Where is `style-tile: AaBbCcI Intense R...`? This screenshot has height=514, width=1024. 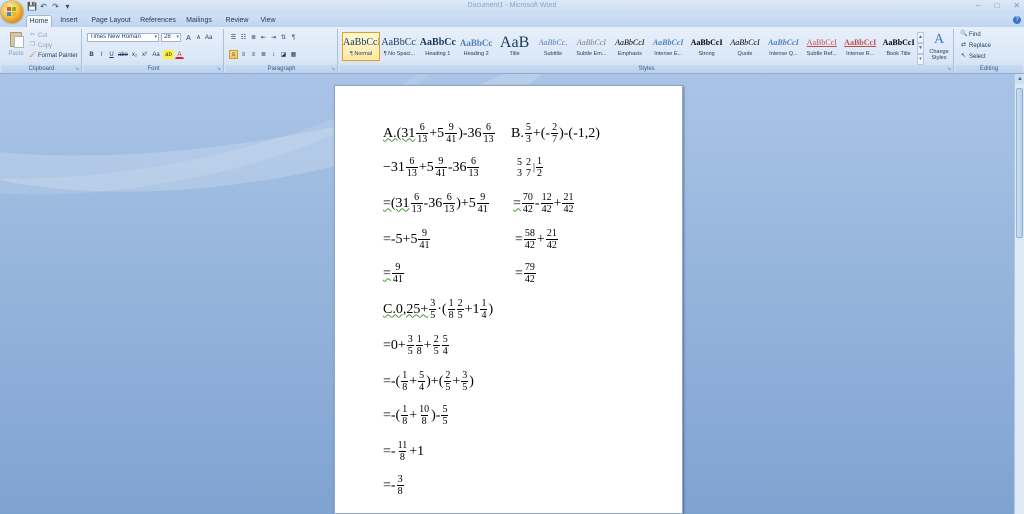 style-tile: AaBbCcI Intense R... is located at coordinates (860, 46).